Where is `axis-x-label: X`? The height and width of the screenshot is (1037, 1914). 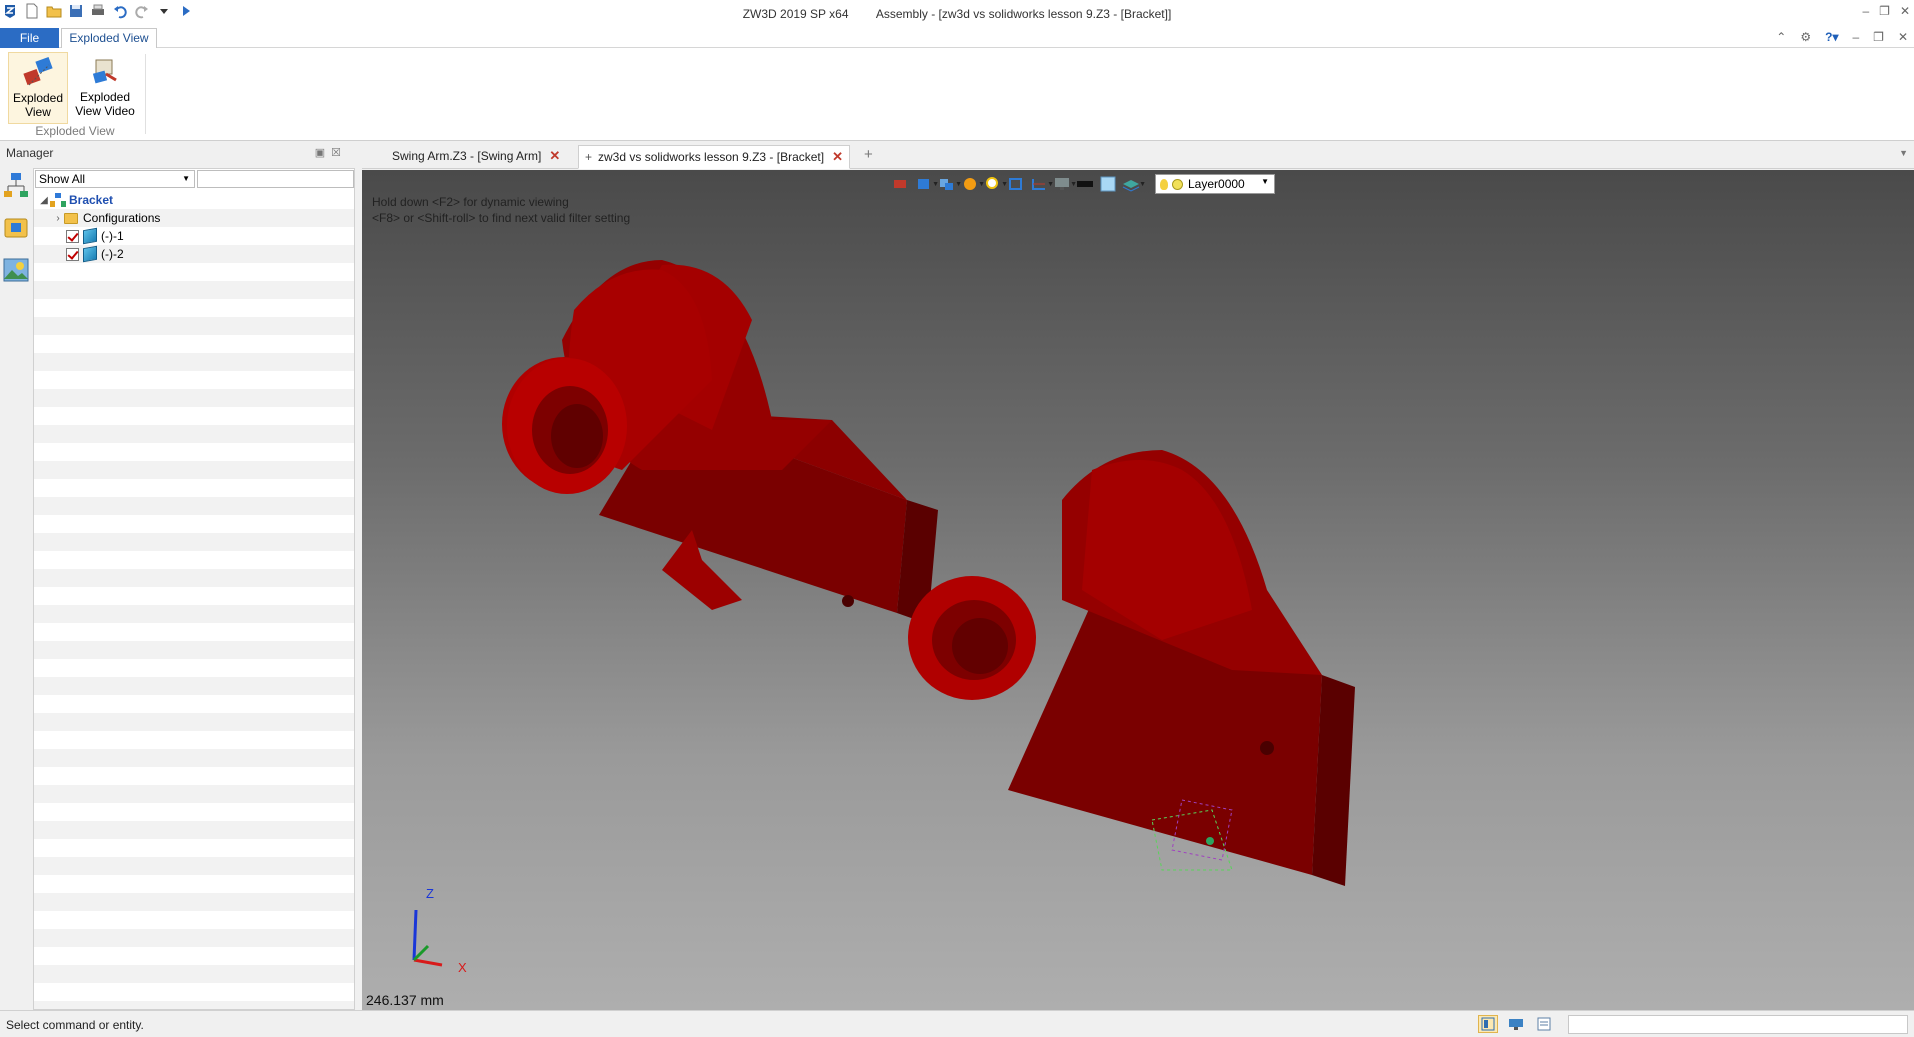
axis-x-label: X is located at coordinates (462, 967).